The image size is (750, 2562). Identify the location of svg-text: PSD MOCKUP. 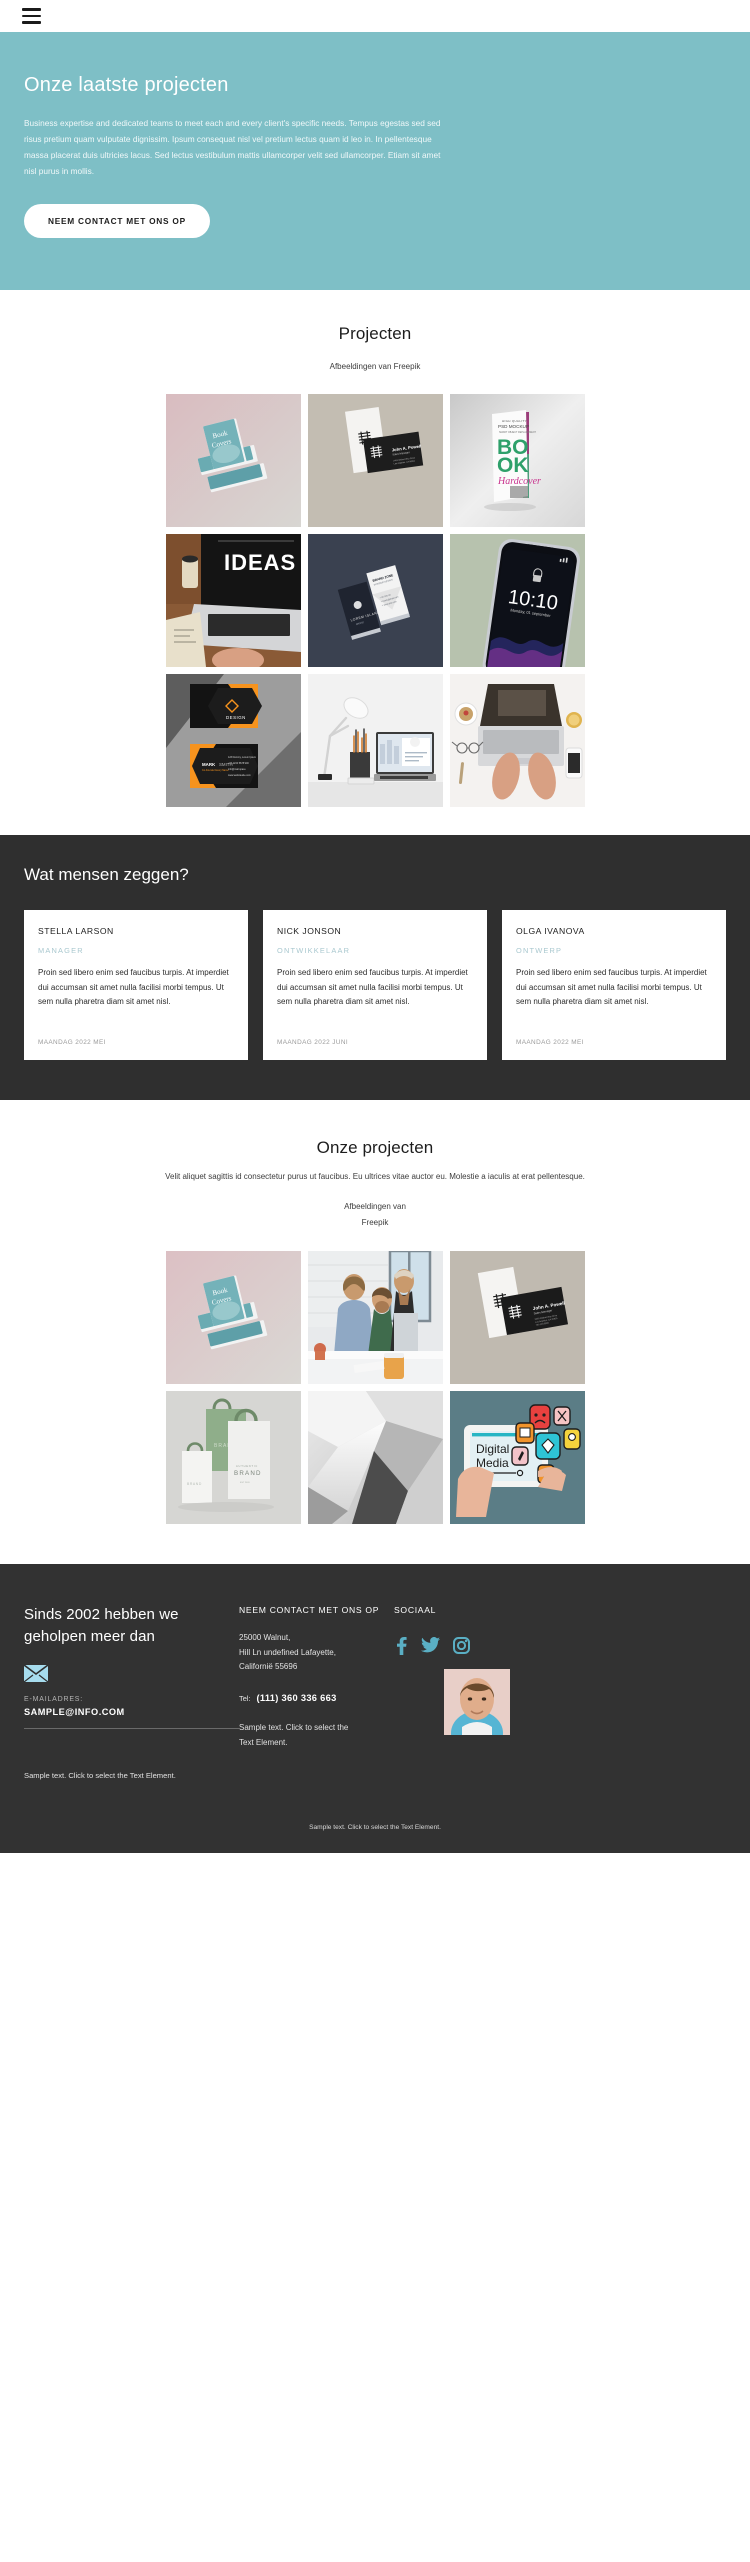
(513, 426).